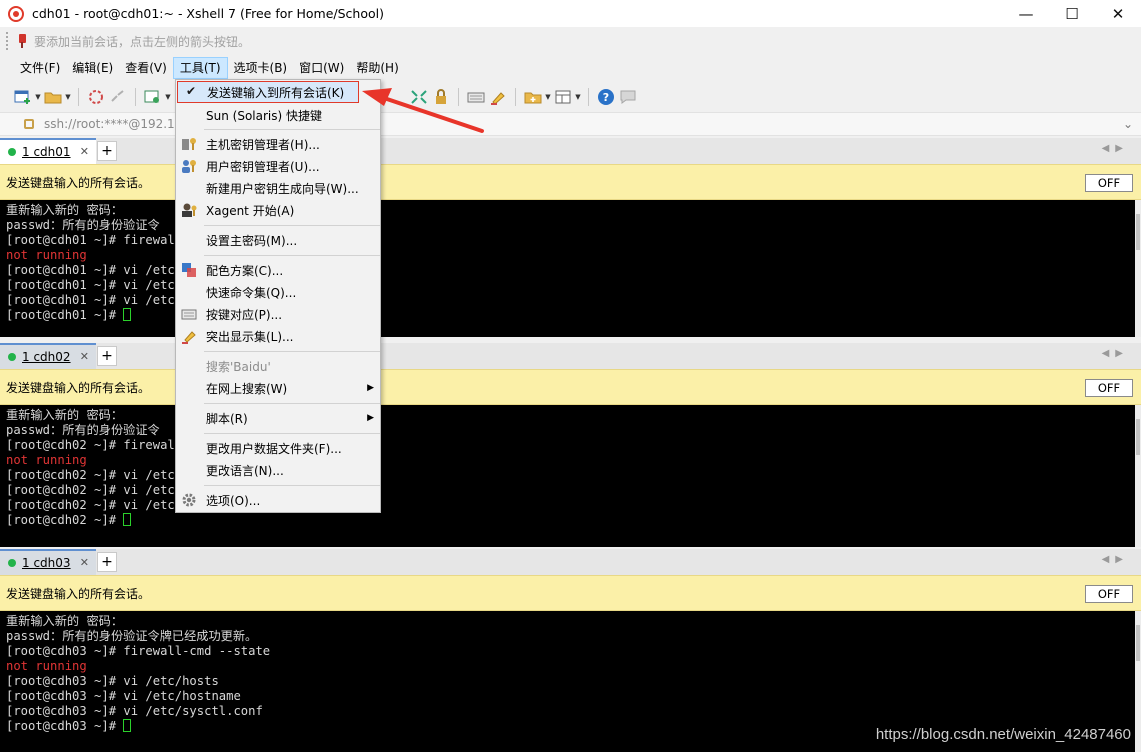  I want to click on highlight-button, so click(498, 97).